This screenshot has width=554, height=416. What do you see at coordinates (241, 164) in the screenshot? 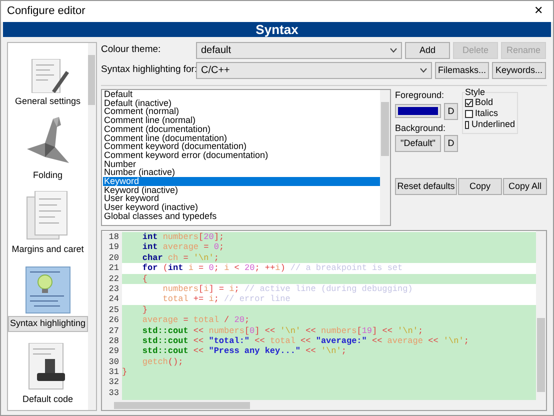
I see `style-item: Number` at bounding box center [241, 164].